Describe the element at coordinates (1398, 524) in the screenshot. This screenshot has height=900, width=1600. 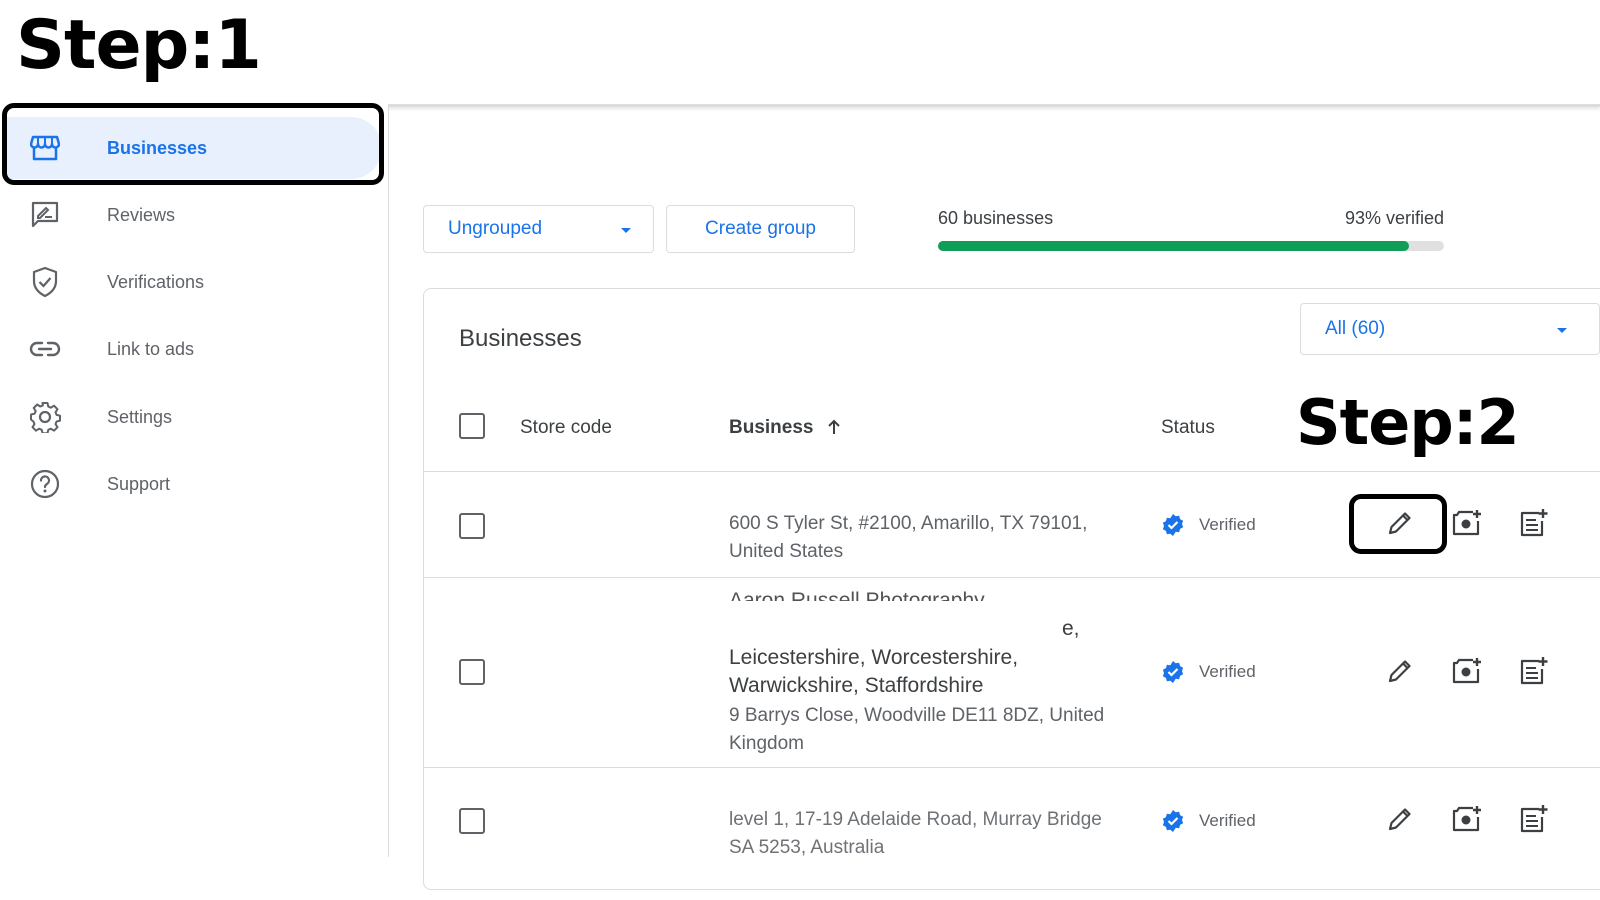
I see `step-2-highlight` at that location.